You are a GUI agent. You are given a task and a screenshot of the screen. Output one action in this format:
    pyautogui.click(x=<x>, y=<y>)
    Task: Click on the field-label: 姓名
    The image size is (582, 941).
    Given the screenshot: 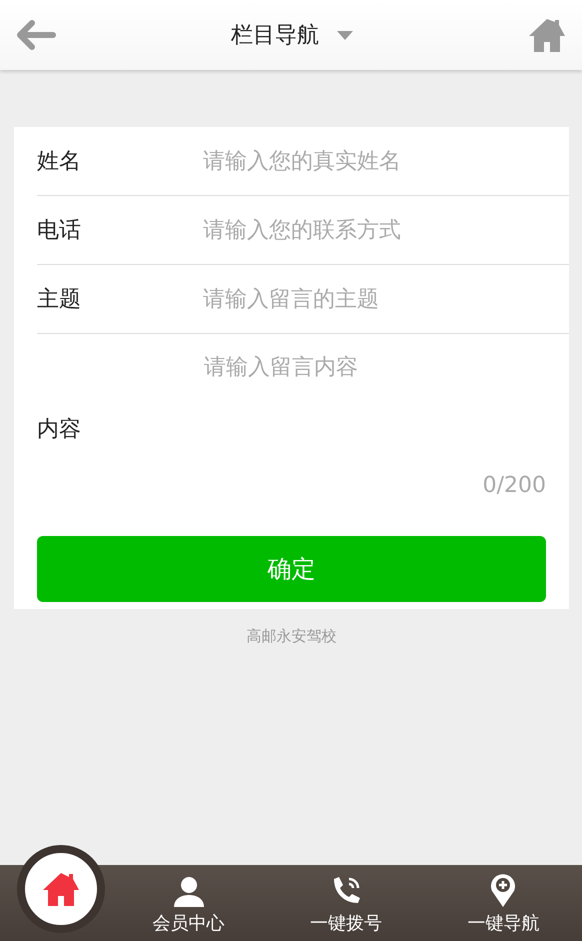 What is the action you would take?
    pyautogui.click(x=59, y=162)
    